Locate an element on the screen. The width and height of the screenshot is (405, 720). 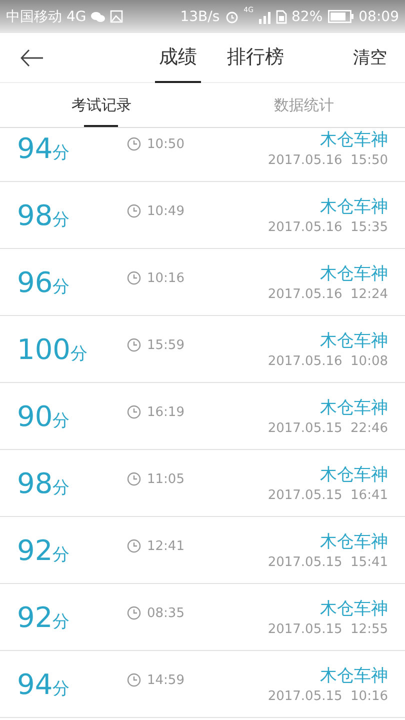
speed-label: 13B/s is located at coordinates (200, 16).